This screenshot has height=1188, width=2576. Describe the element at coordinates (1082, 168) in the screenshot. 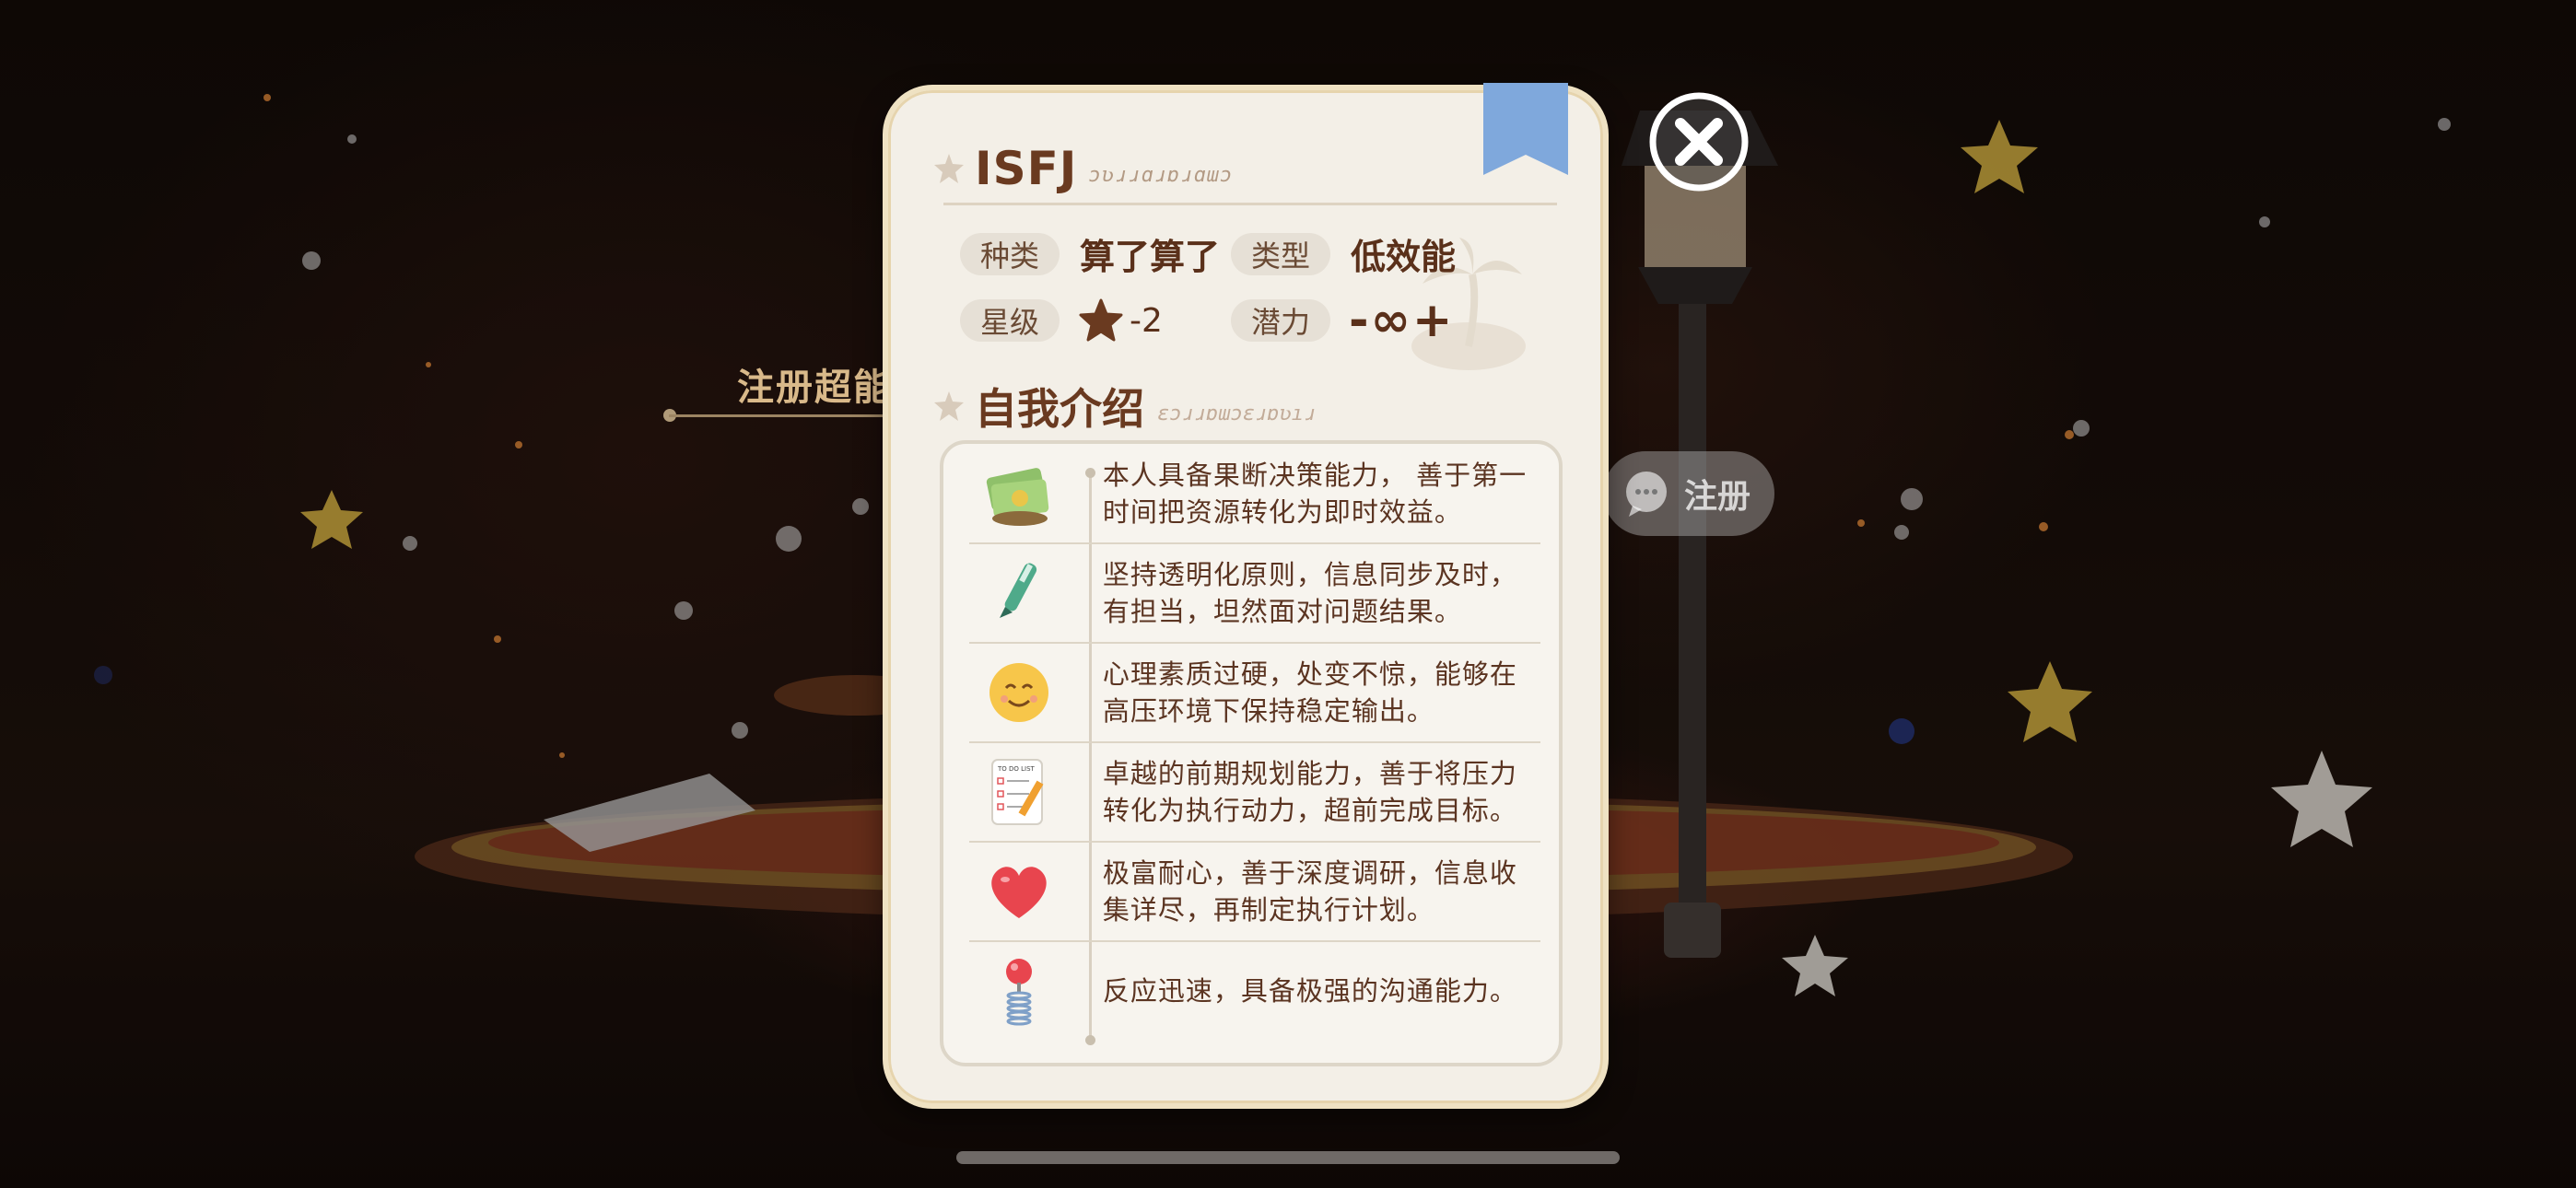

I see `card-title-row: ISFJ ɔʋɹɹɑɹɒɹɑɯɔ` at that location.